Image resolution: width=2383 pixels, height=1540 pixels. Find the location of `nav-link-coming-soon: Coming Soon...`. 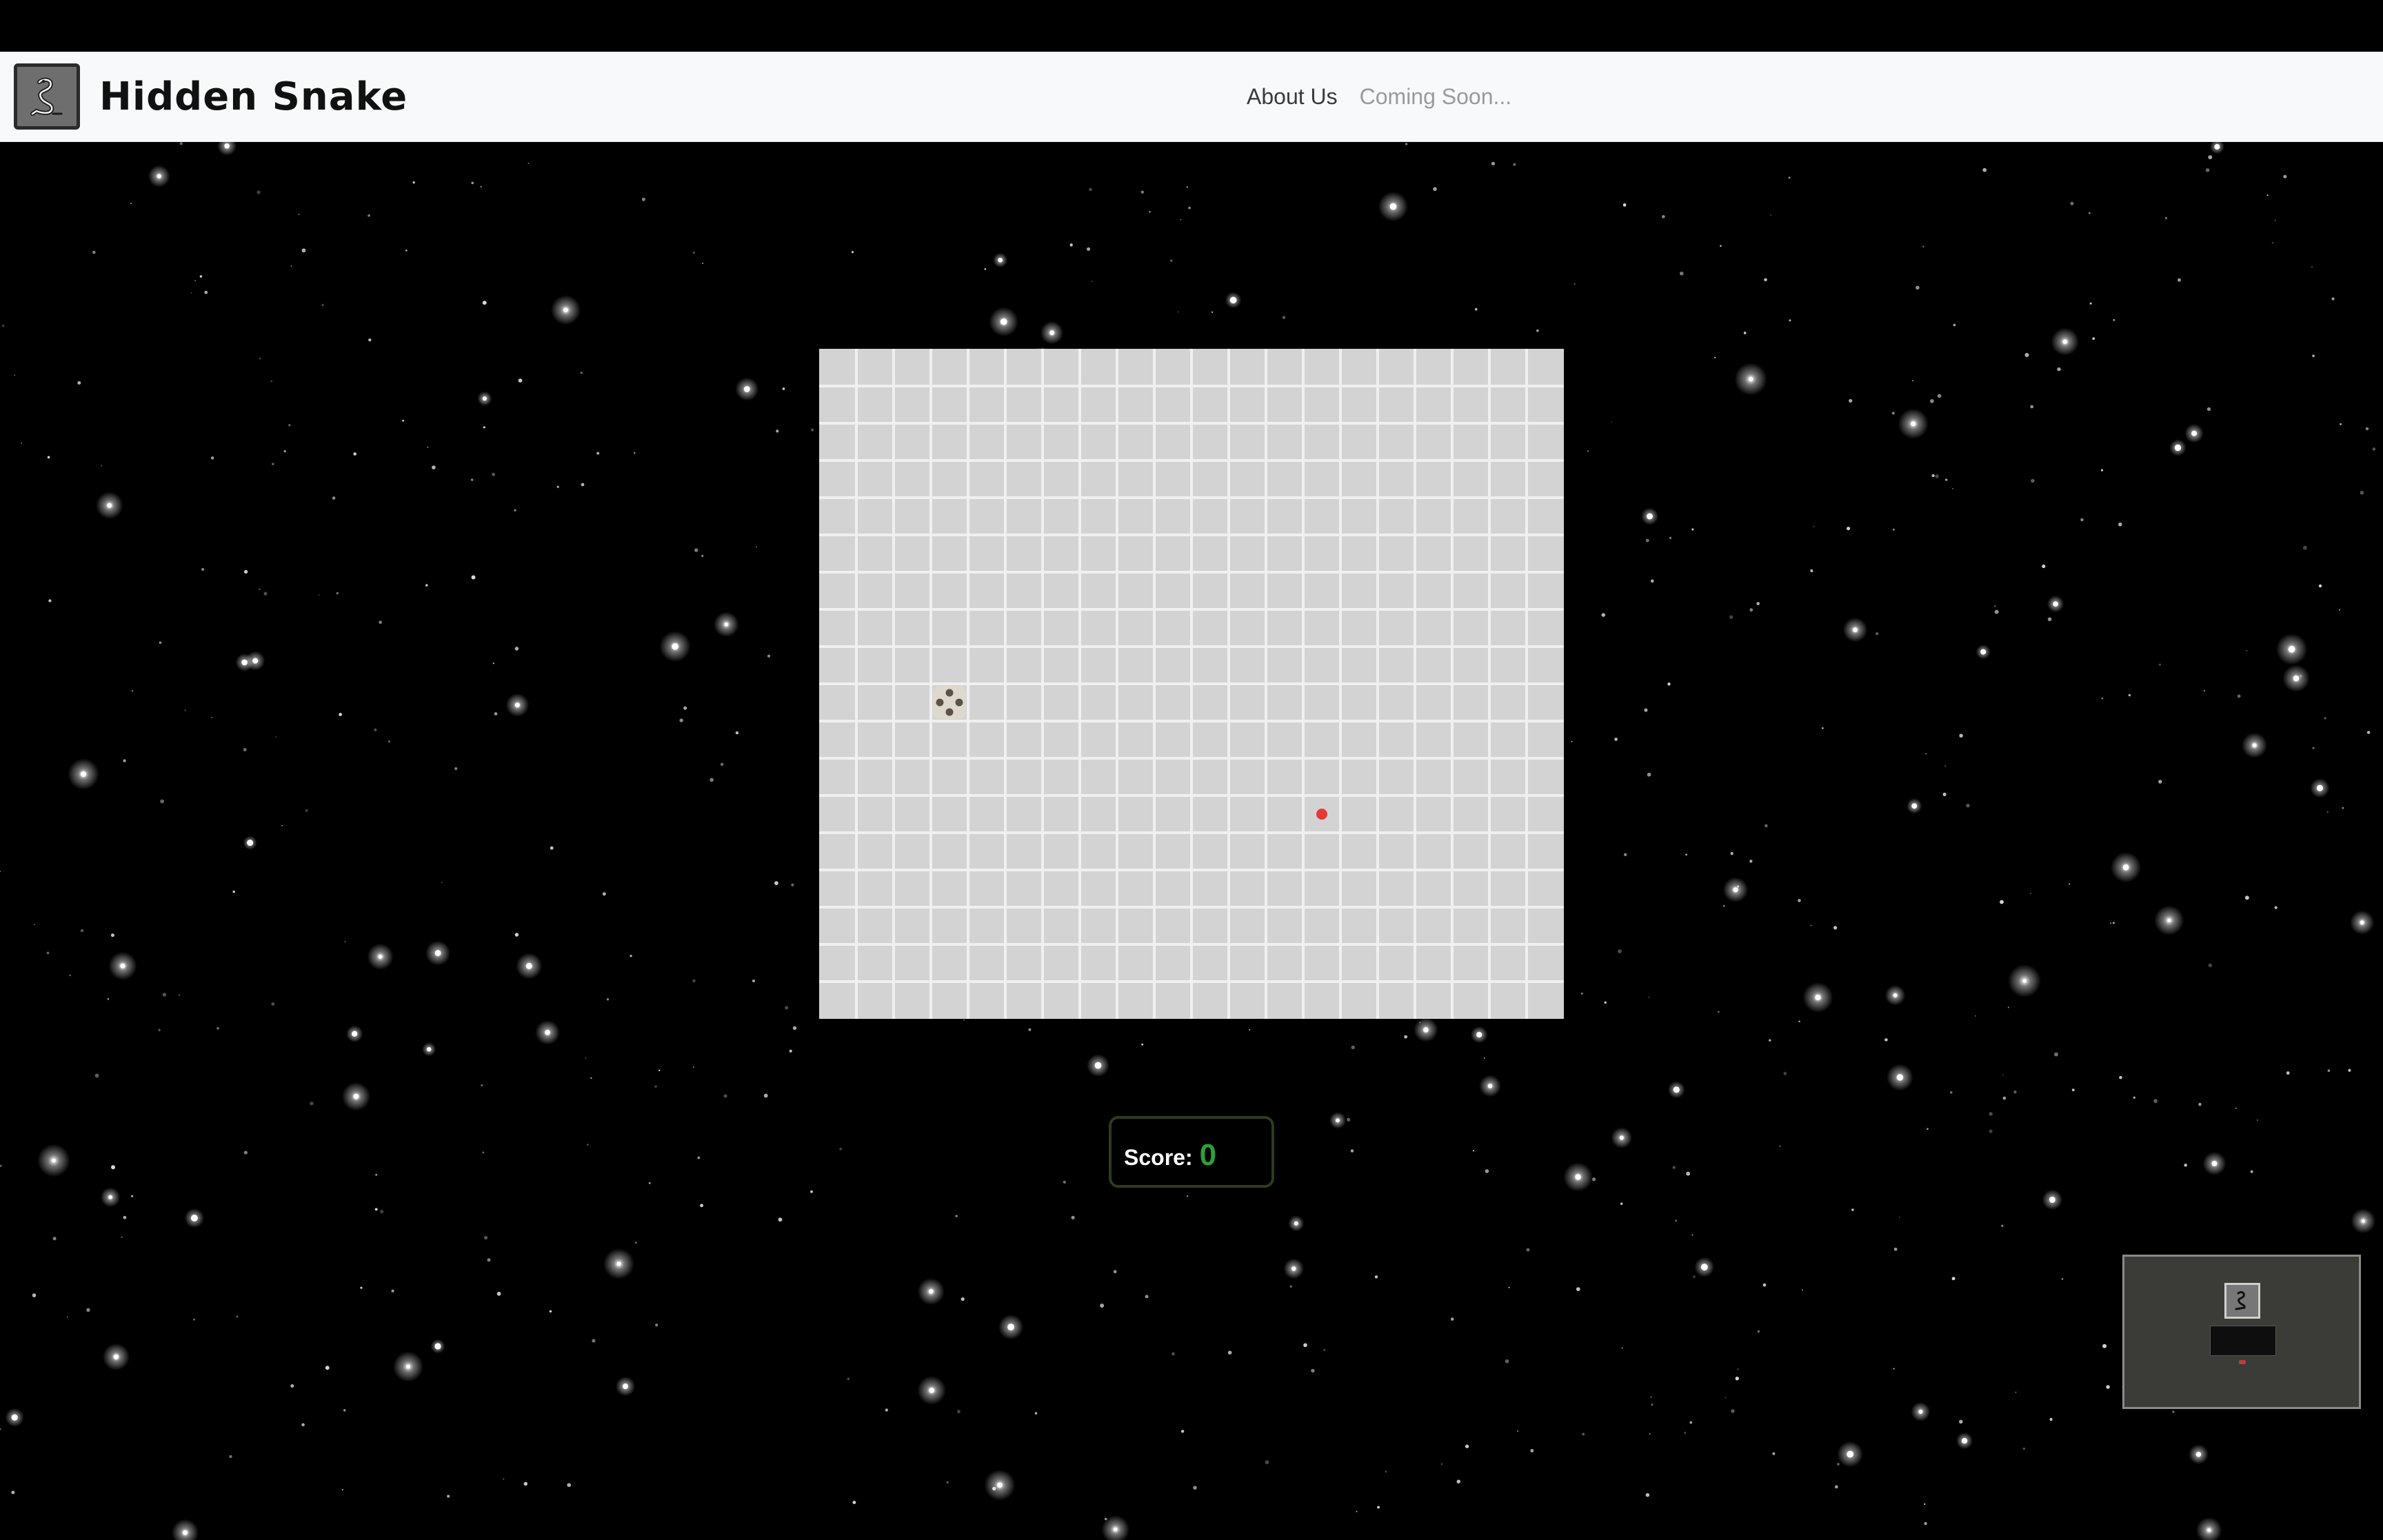

nav-link-coming-soon: Coming Soon... is located at coordinates (1436, 97).